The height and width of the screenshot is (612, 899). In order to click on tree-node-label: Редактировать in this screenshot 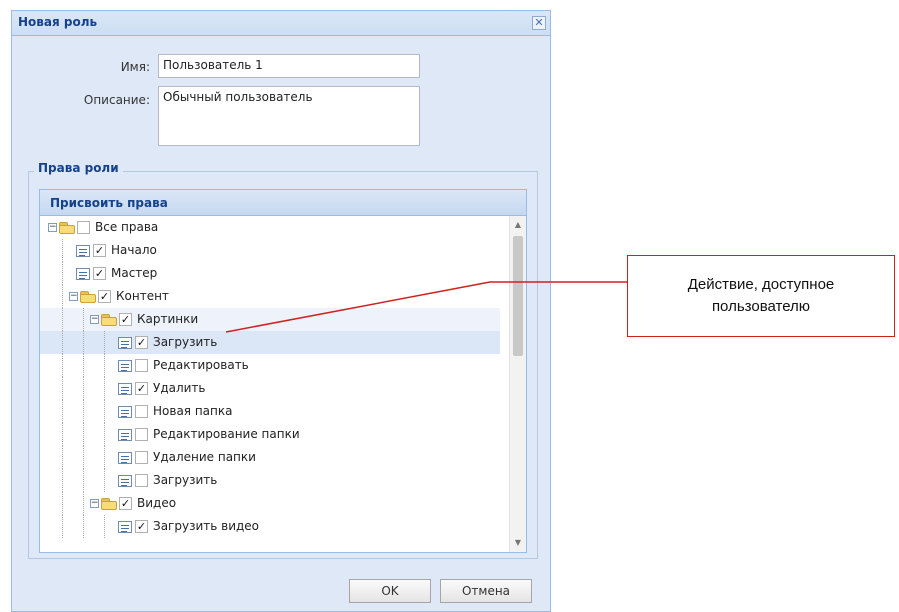, I will do `click(201, 365)`.